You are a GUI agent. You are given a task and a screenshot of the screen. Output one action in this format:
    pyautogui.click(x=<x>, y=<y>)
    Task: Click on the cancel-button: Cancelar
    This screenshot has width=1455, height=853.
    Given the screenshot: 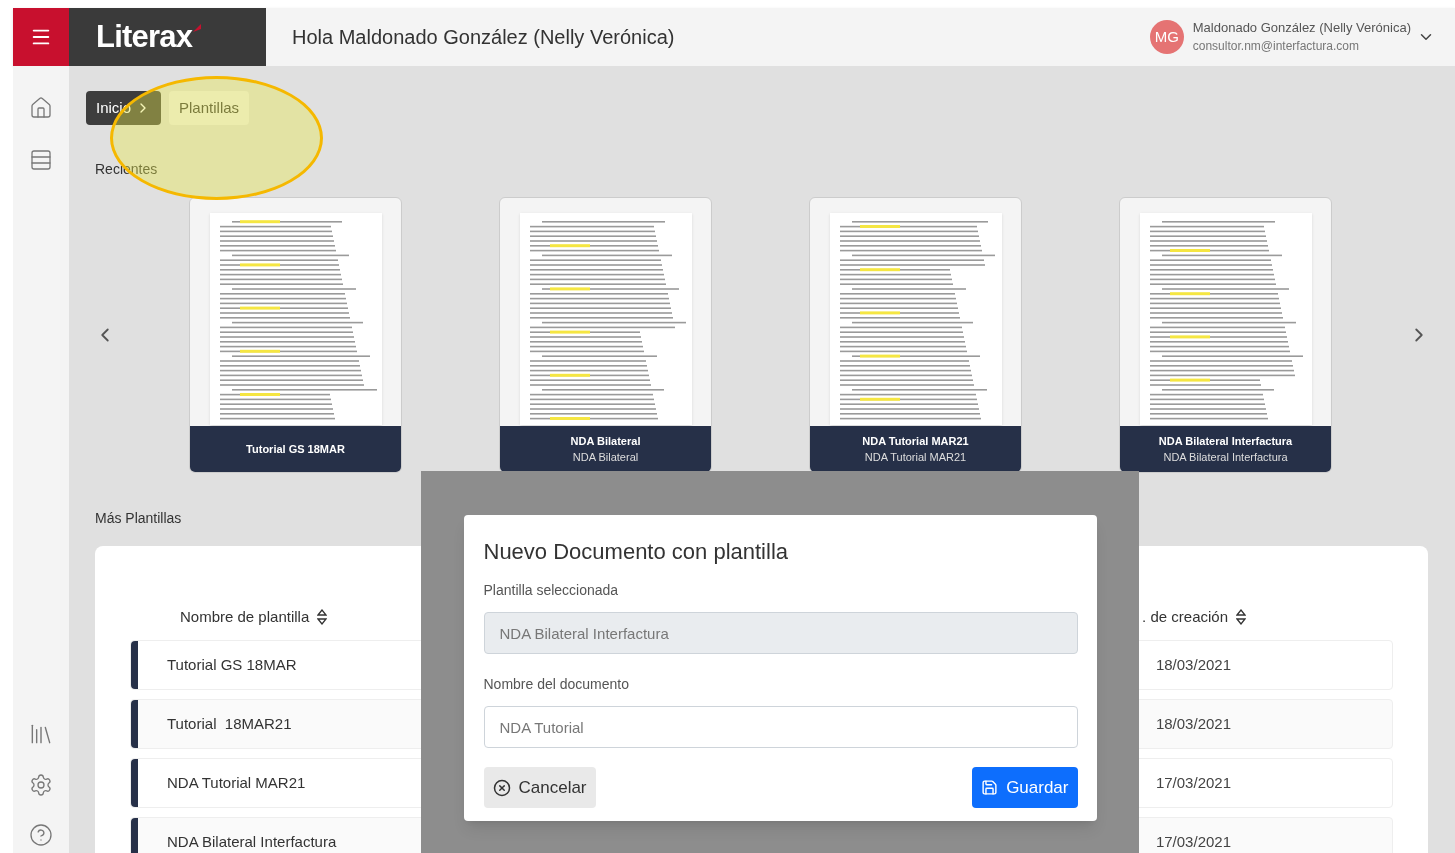 What is the action you would take?
    pyautogui.click(x=539, y=787)
    